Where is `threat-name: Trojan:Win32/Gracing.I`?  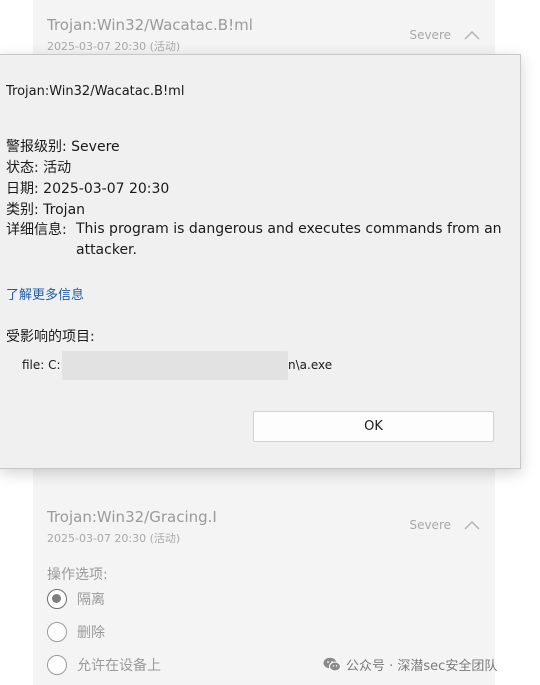 threat-name: Trojan:Win32/Gracing.I is located at coordinates (132, 517).